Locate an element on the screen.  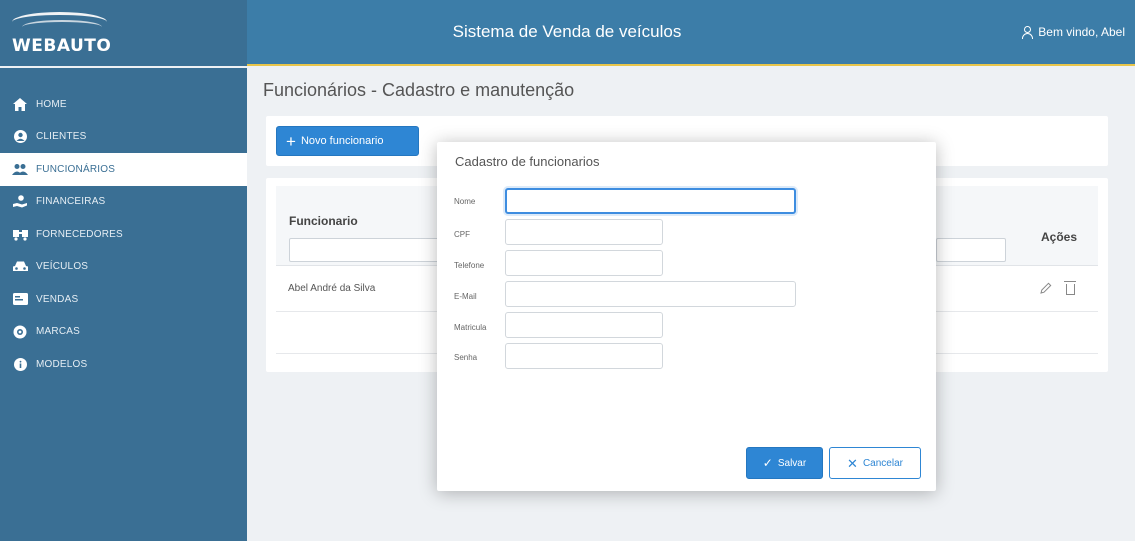
sidebar-item-marcas: MARCAS is located at coordinates (123, 332).